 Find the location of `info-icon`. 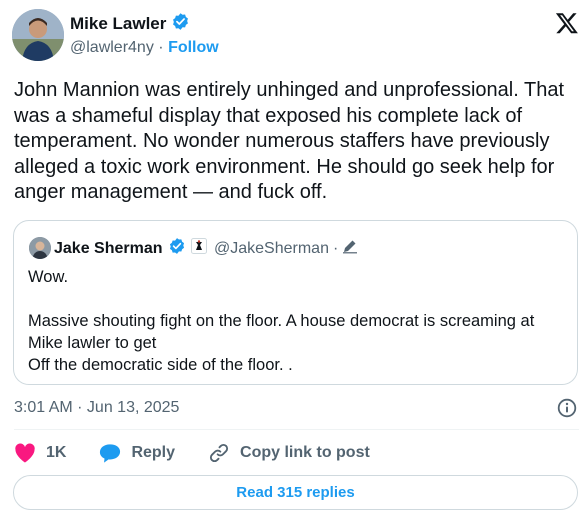

info-icon is located at coordinates (567, 408).